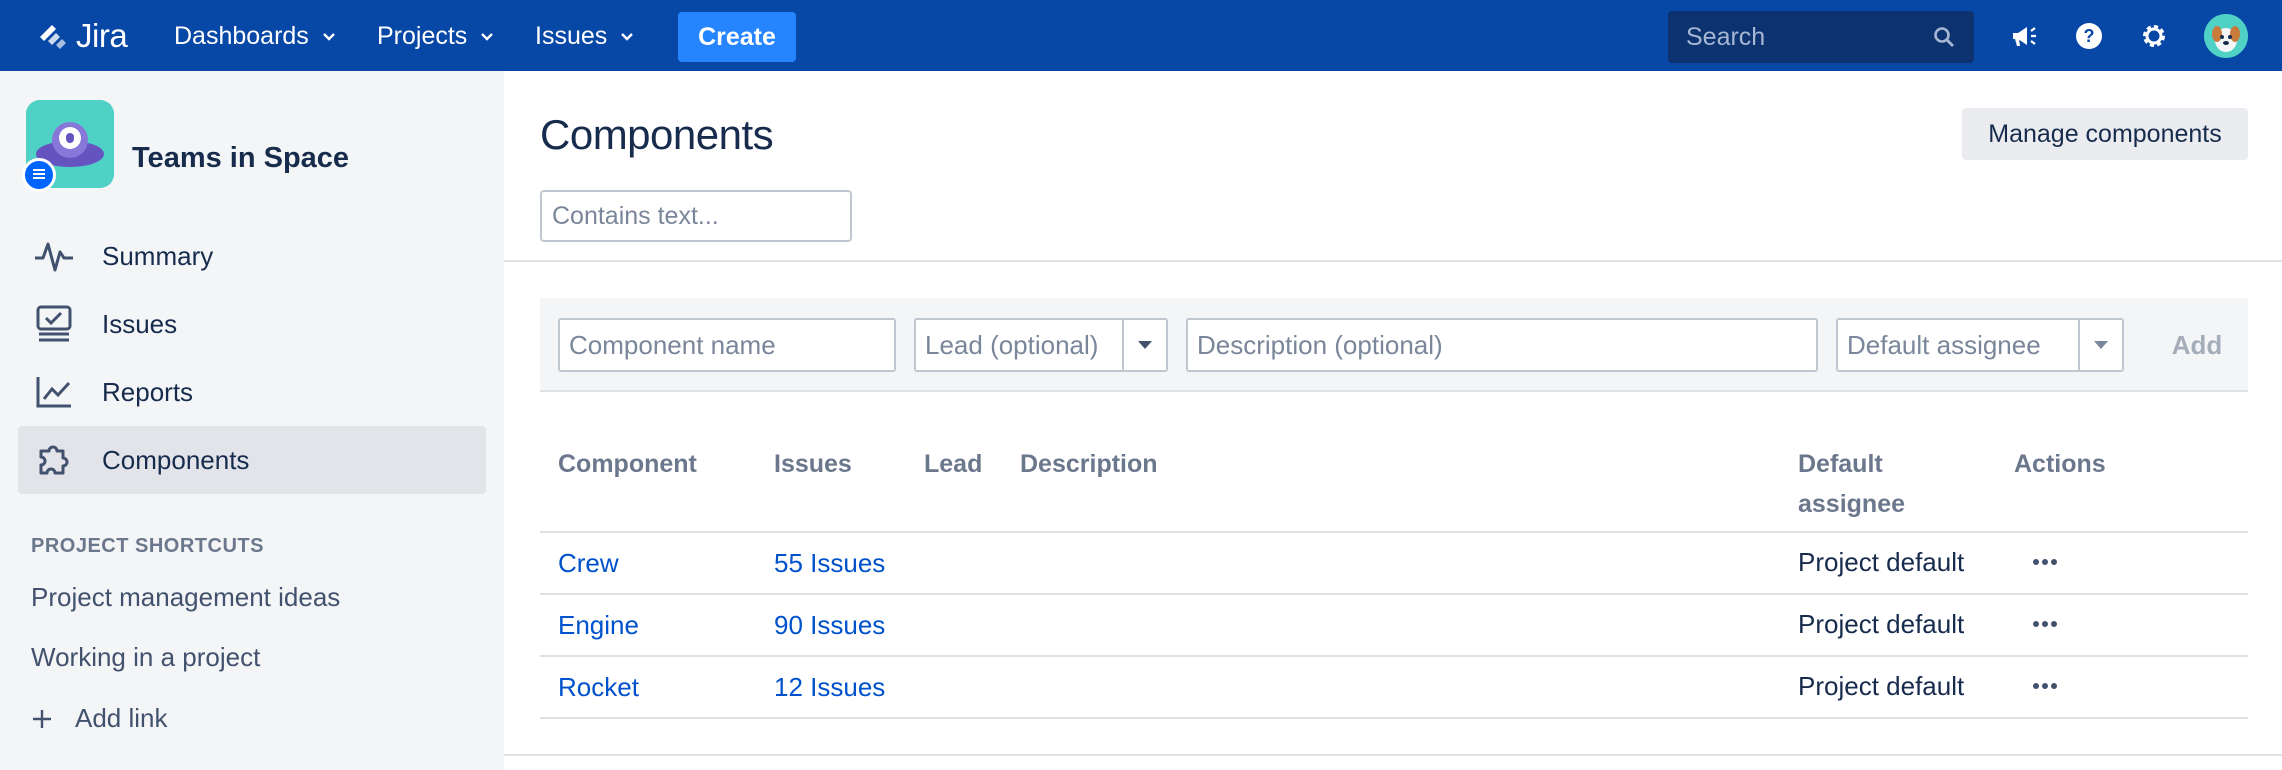 Image resolution: width=2282 pixels, height=770 pixels. What do you see at coordinates (627, 464) in the screenshot?
I see `column-header-component: Component` at bounding box center [627, 464].